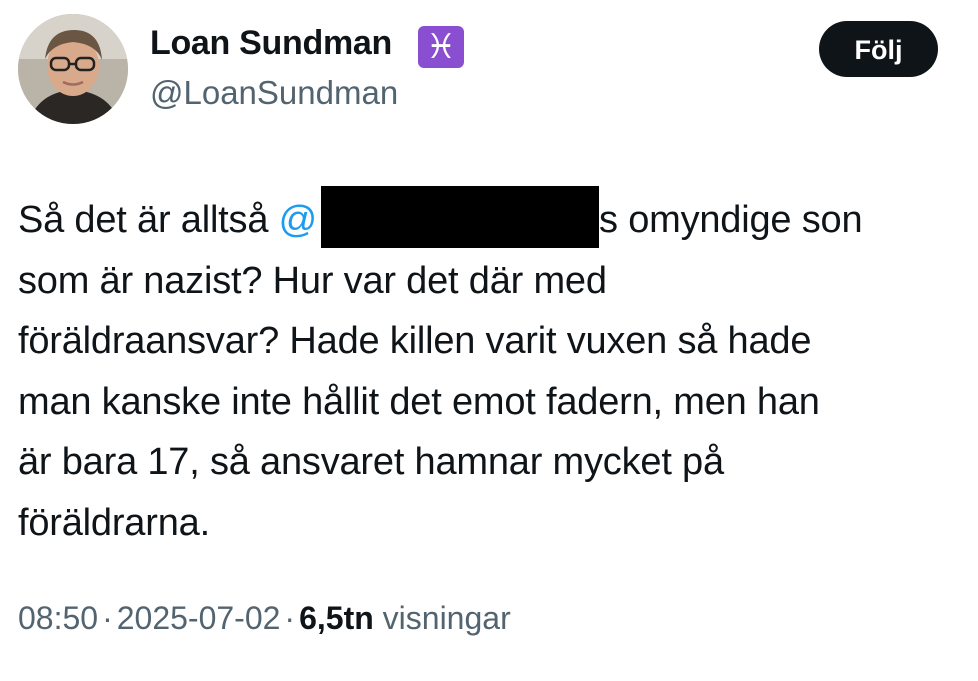 The width and height of the screenshot is (978, 681). What do you see at coordinates (336, 618) in the screenshot?
I see `views-count: 6,5tn` at bounding box center [336, 618].